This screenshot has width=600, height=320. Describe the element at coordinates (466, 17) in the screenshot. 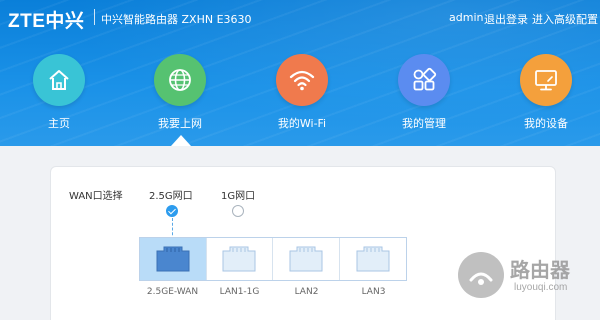

I see `username: admin` at that location.